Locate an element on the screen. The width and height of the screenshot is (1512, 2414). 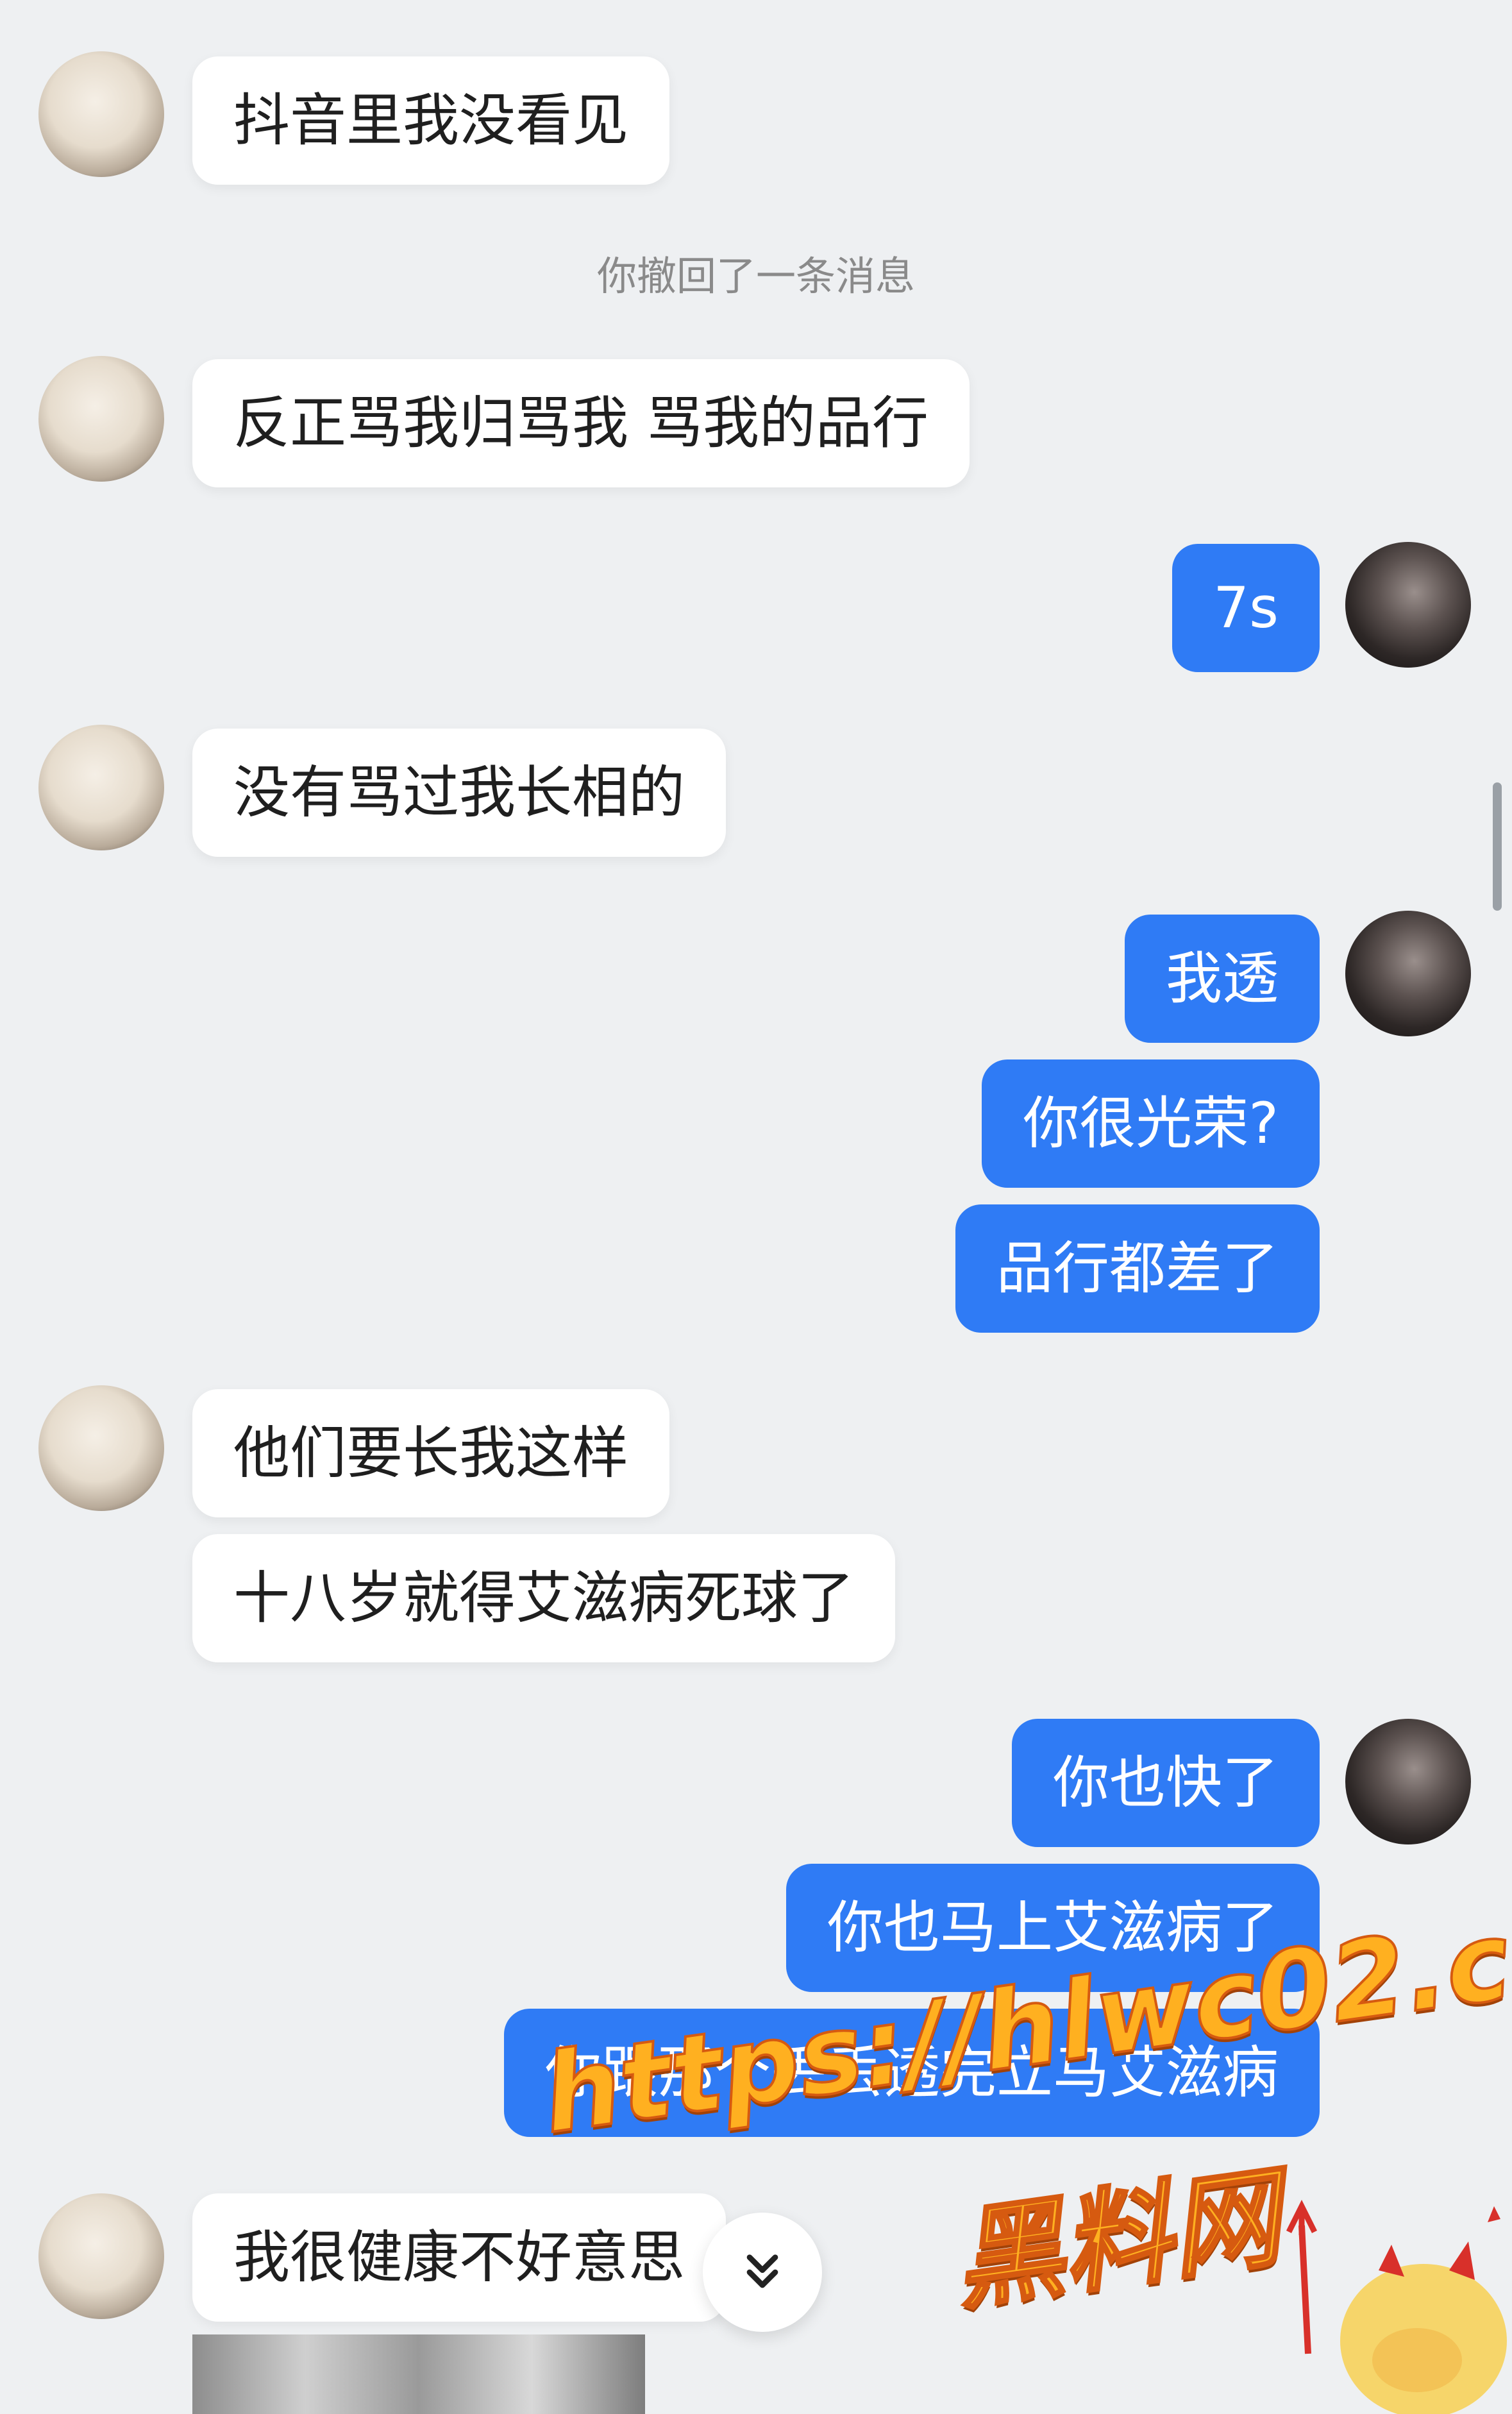
message-bubble: 我很健康不好意思 is located at coordinates (459, 2257).